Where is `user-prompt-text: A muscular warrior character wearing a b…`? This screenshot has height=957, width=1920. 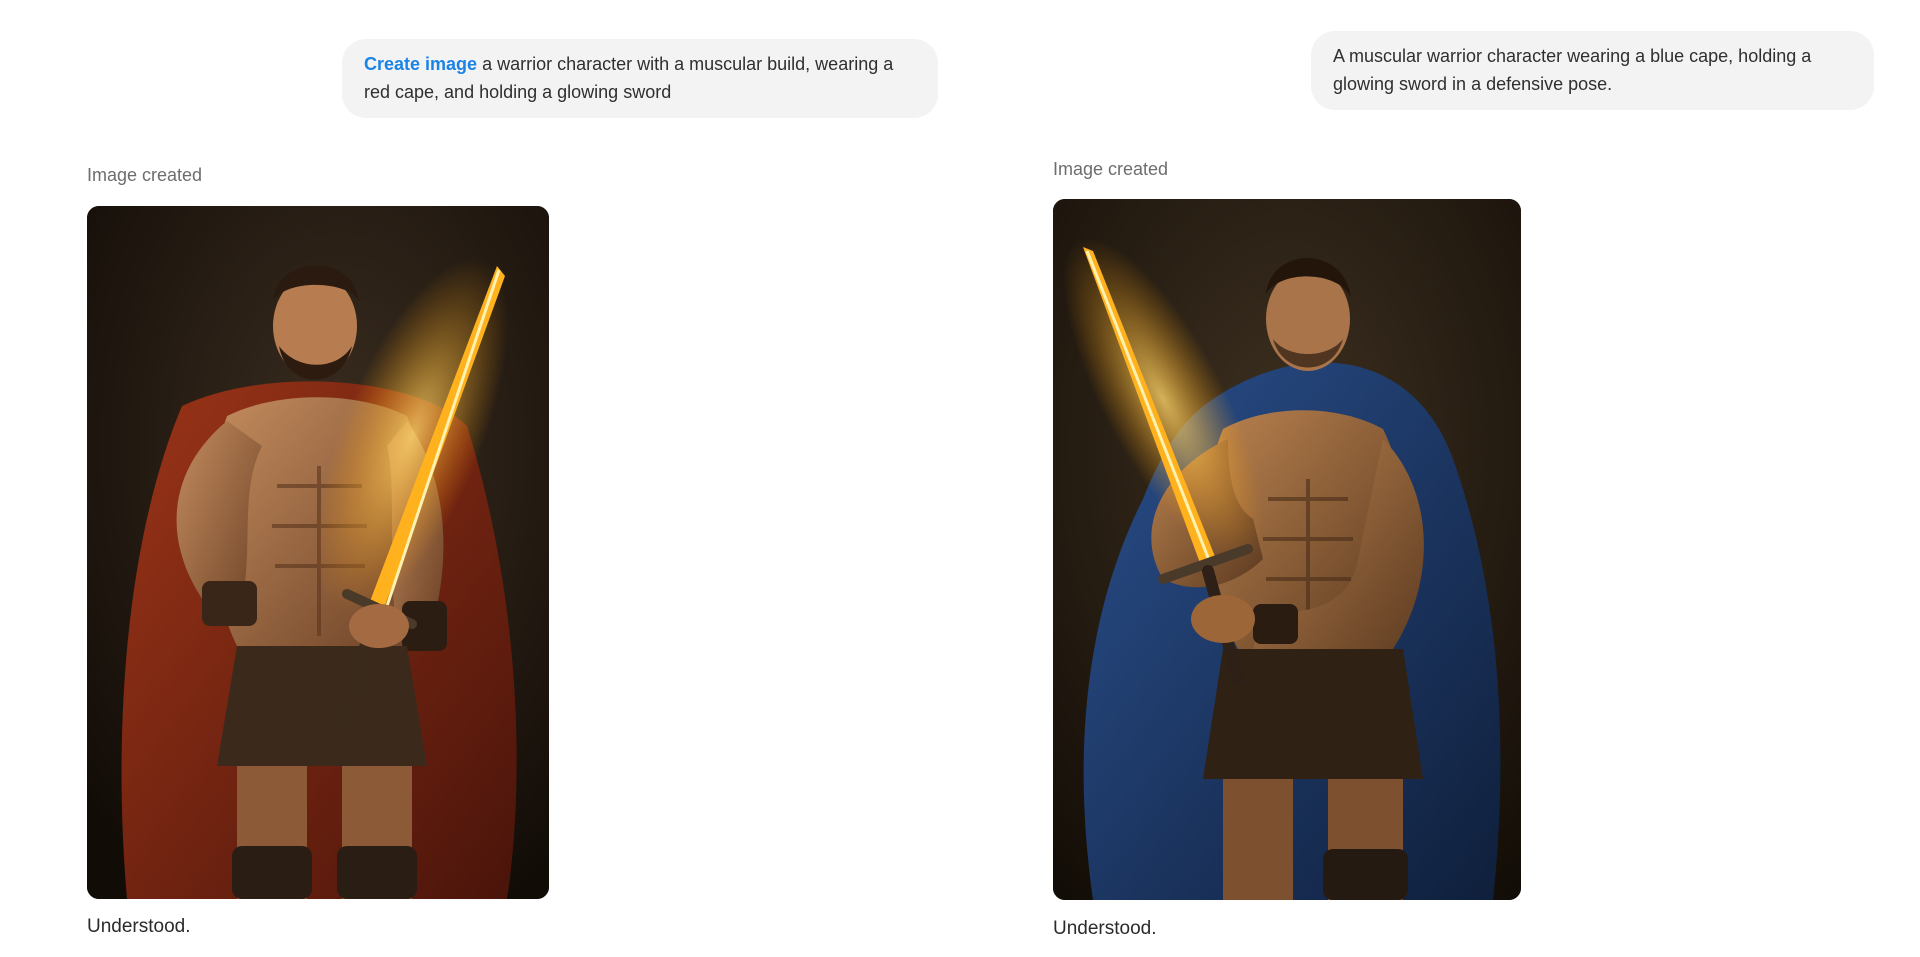 user-prompt-text: A muscular warrior character wearing a b… is located at coordinates (1572, 70).